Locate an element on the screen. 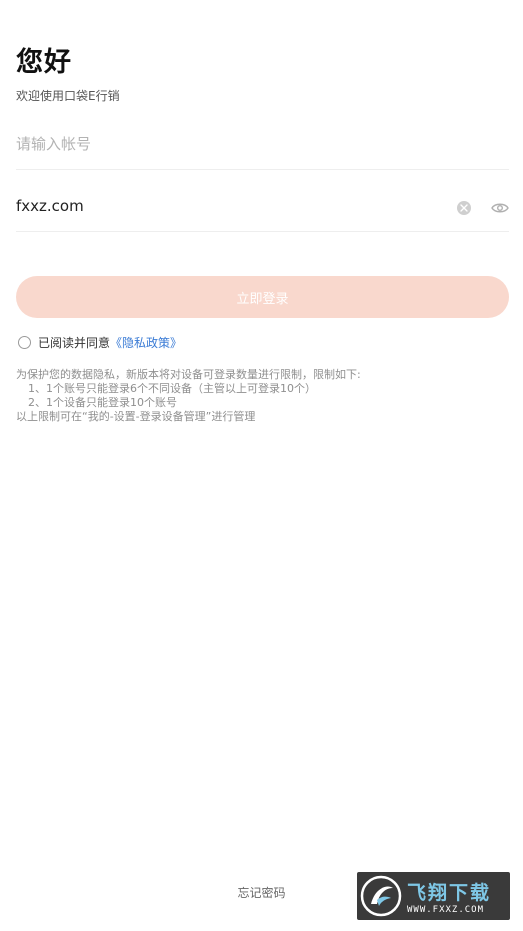  account-field is located at coordinates (262, 145).